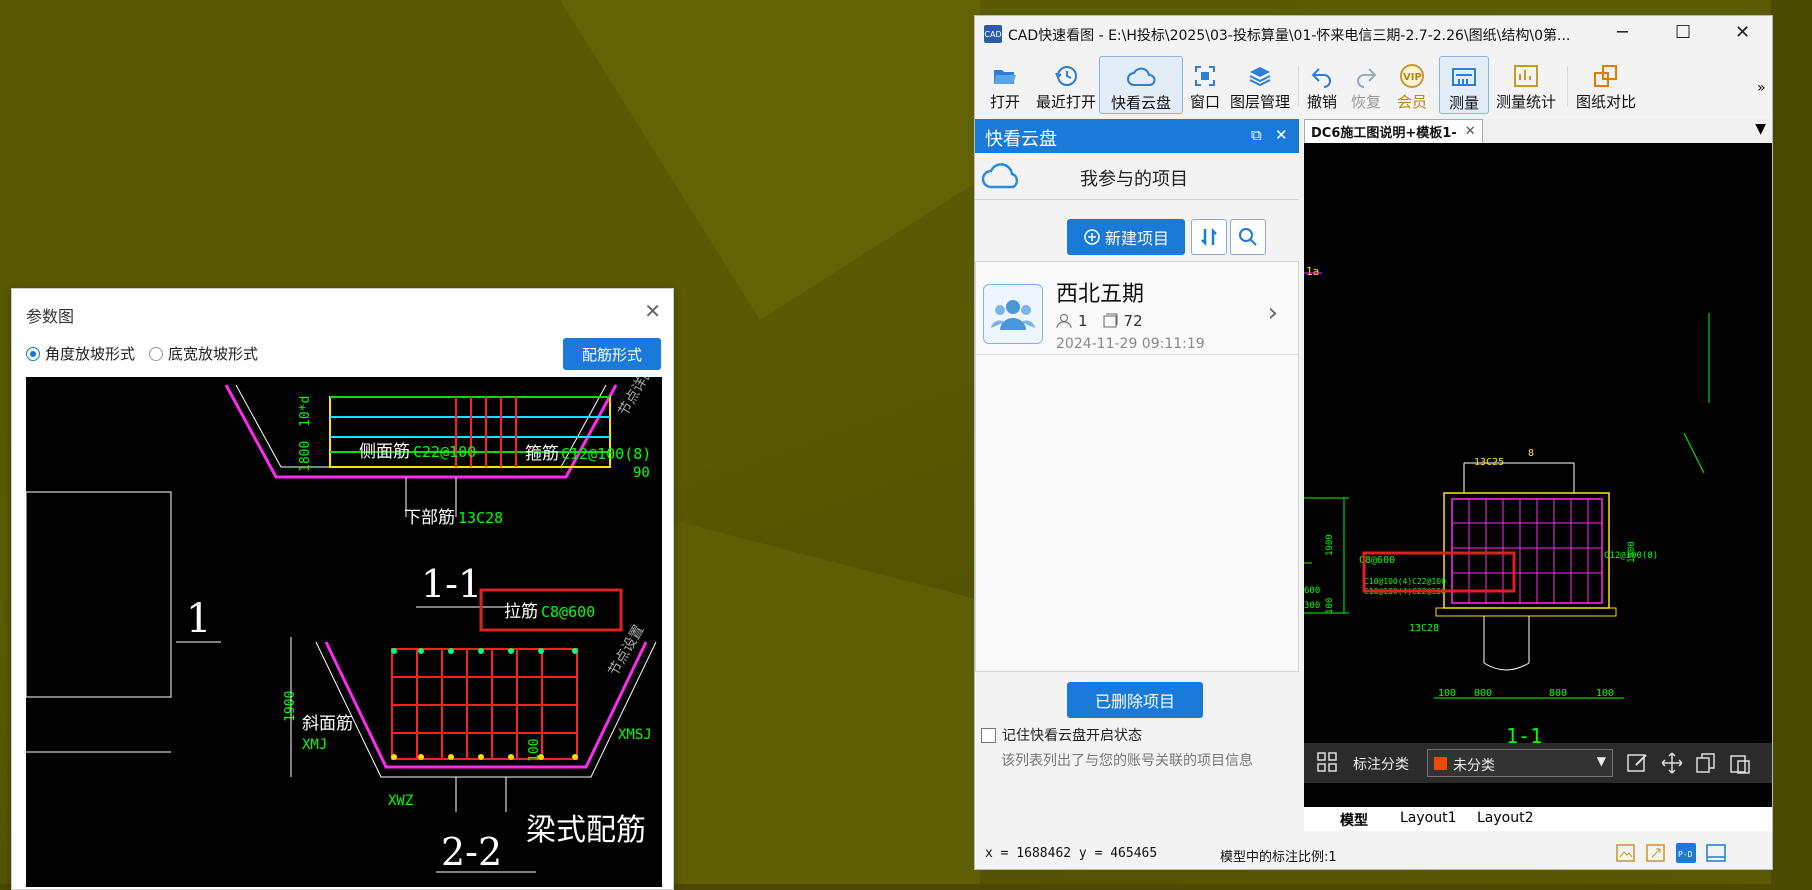  What do you see at coordinates (1470, 131) in the screenshot?
I see `tab-close-icon: ✕` at bounding box center [1470, 131].